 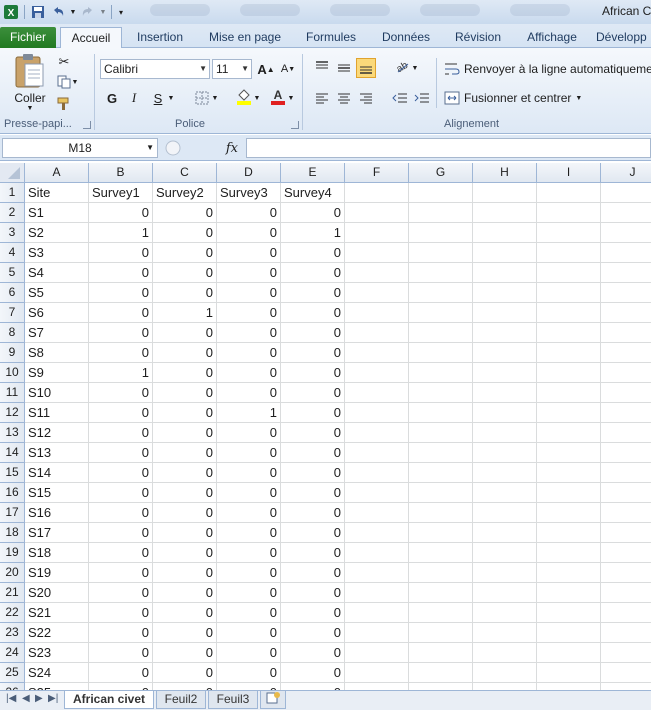 I want to click on table-cell: S8, so click(x=57, y=353).